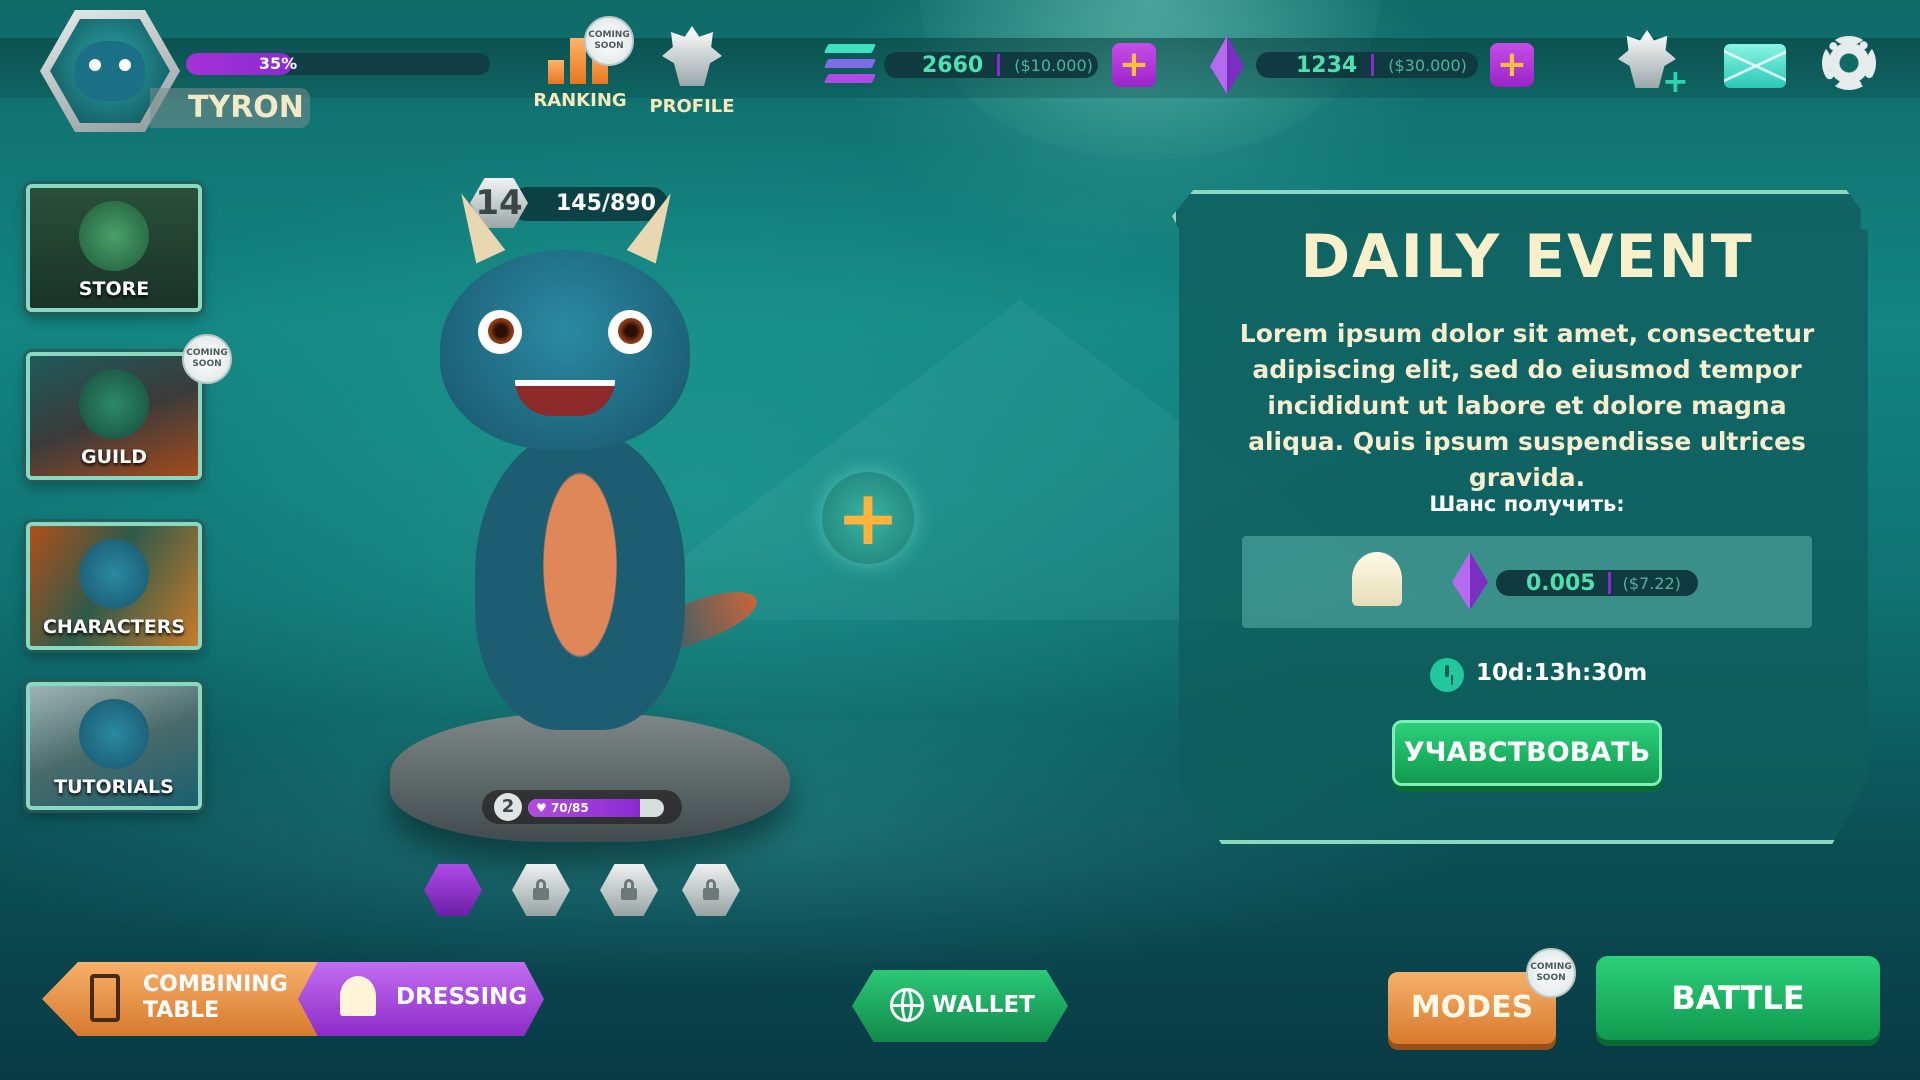 This screenshot has height=1080, width=1920. I want to click on dragon-avatar-icon, so click(110, 71).